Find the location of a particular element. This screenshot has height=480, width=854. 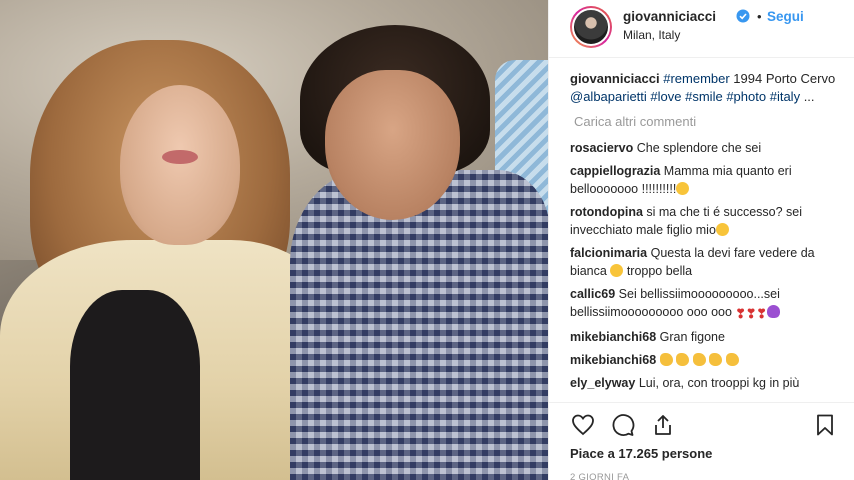

comment: rosaciervo Che splendore che sei is located at coordinates (704, 148).